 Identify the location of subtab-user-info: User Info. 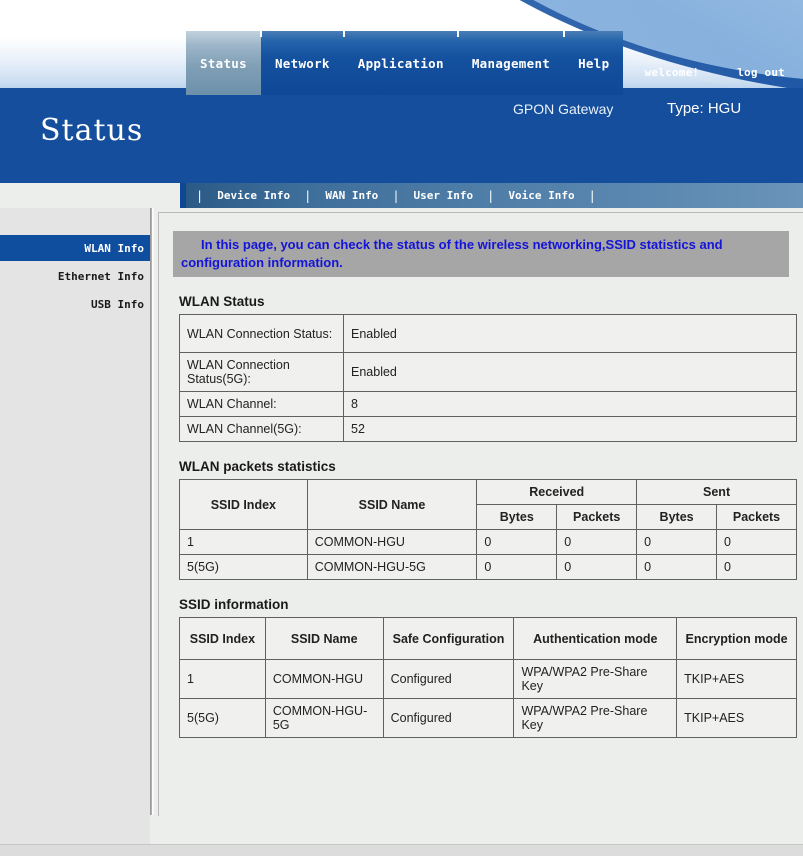
(444, 195).